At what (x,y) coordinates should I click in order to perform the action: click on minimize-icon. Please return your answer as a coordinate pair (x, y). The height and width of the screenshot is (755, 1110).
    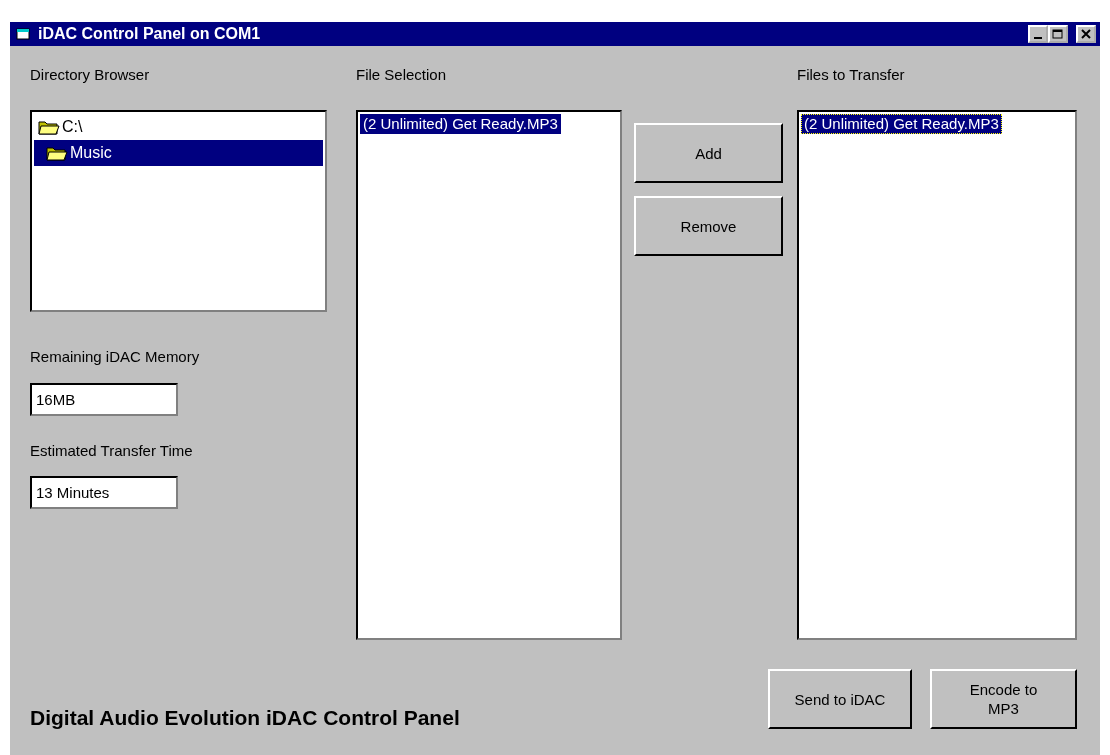
    Looking at the image, I should click on (1038, 37).